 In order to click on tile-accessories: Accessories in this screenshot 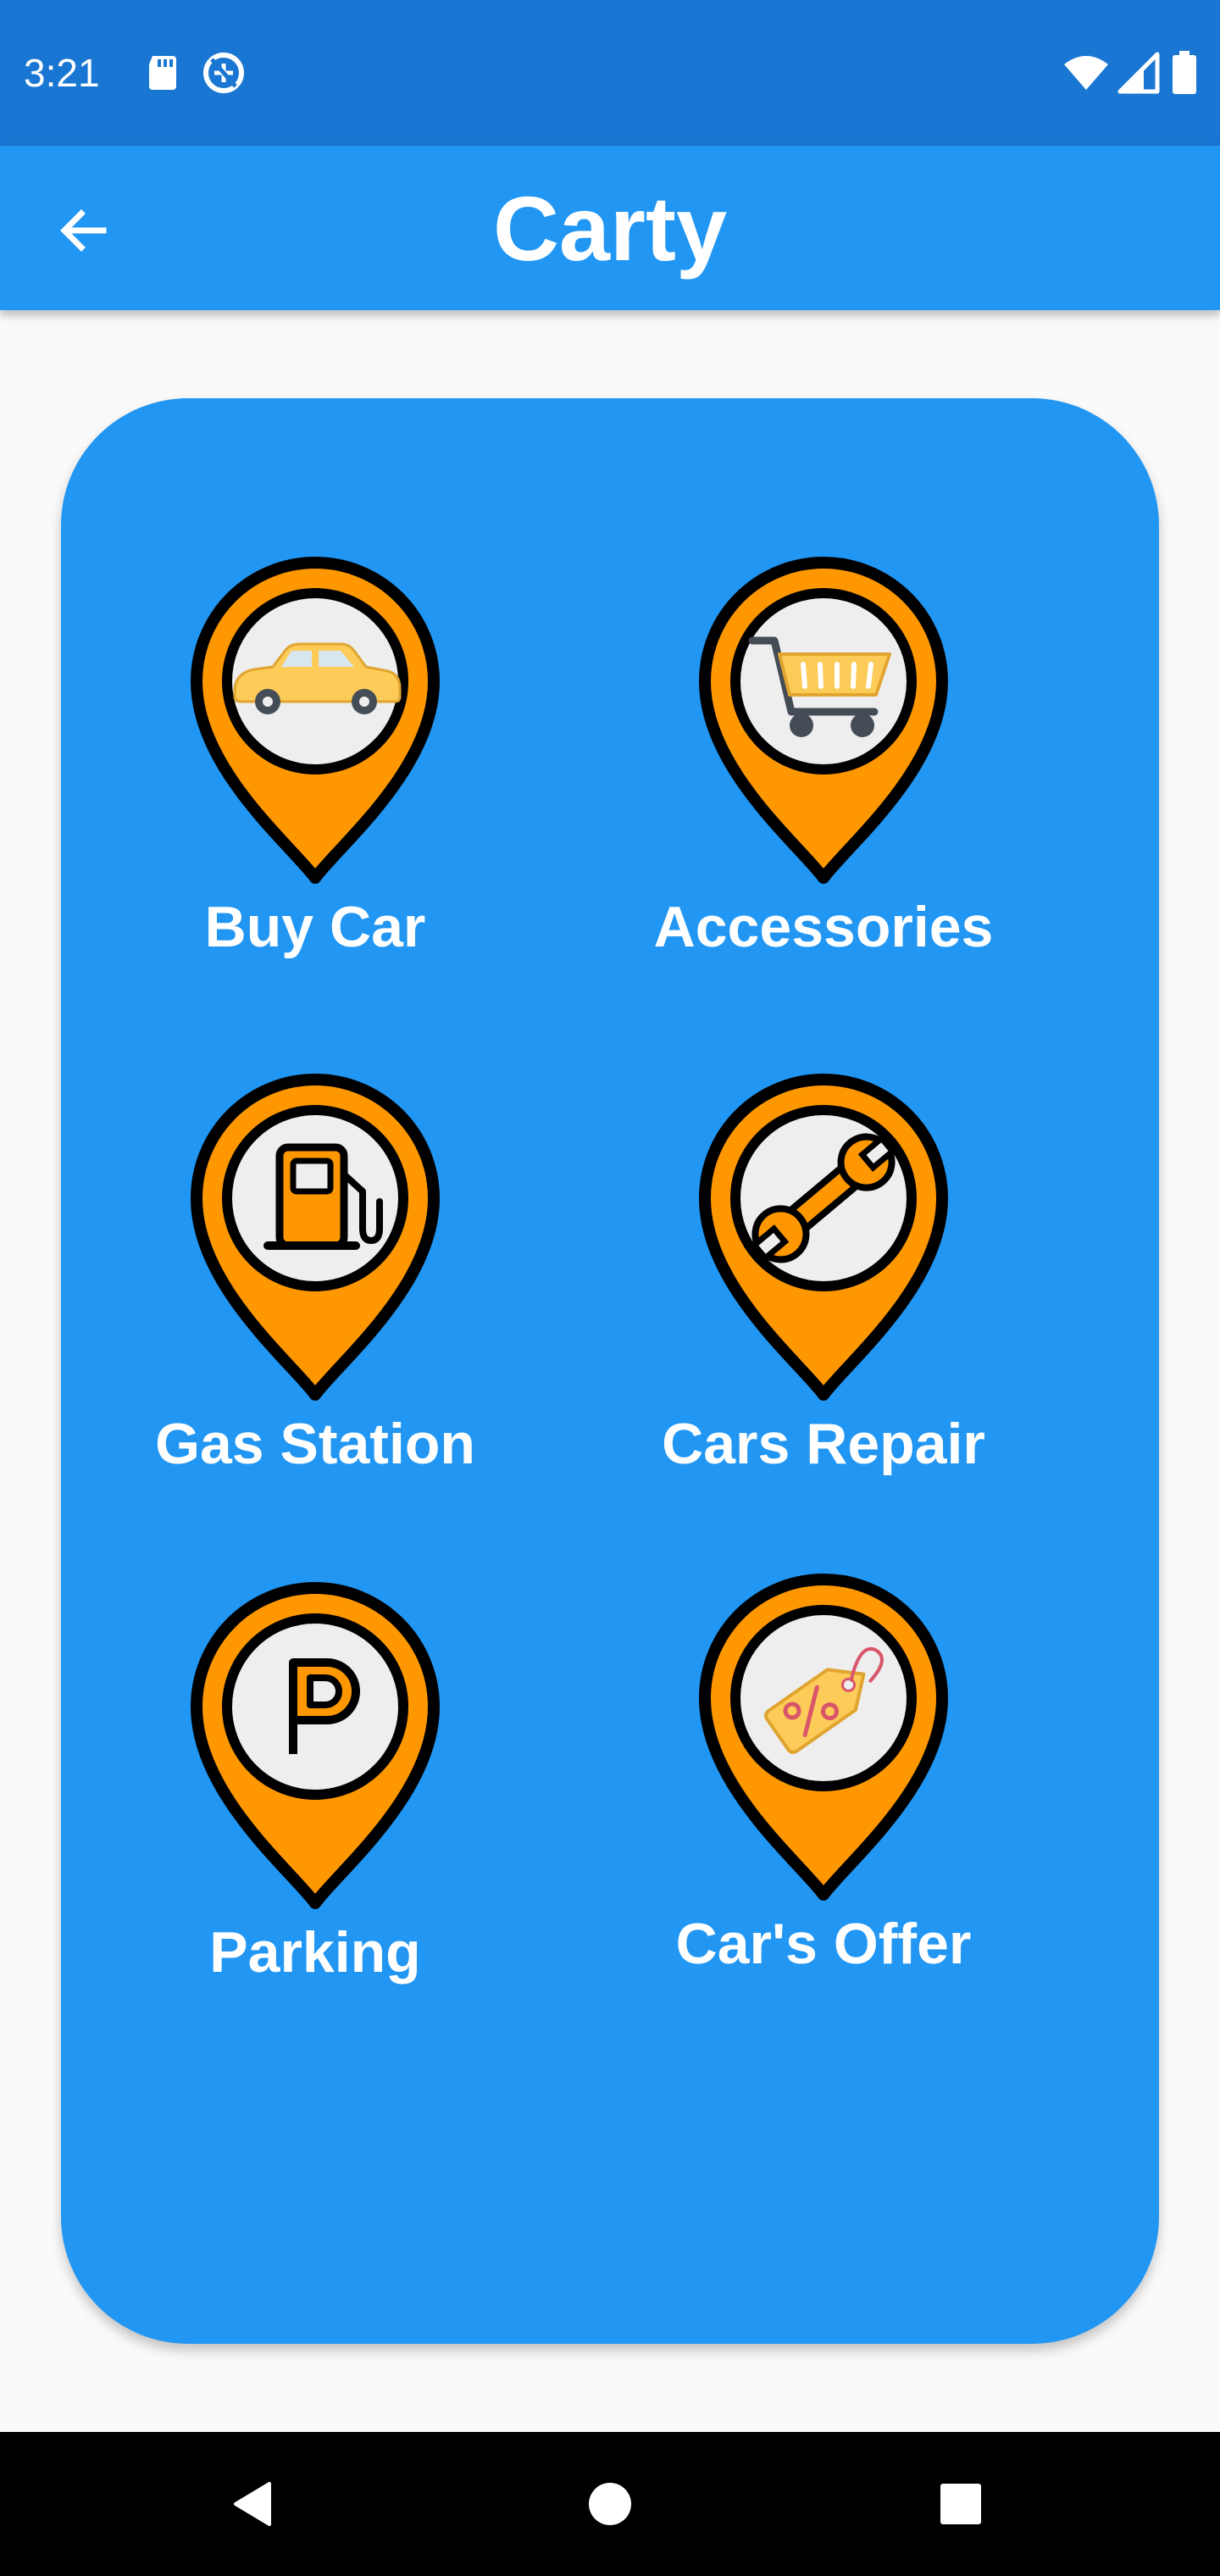, I will do `click(823, 783)`.